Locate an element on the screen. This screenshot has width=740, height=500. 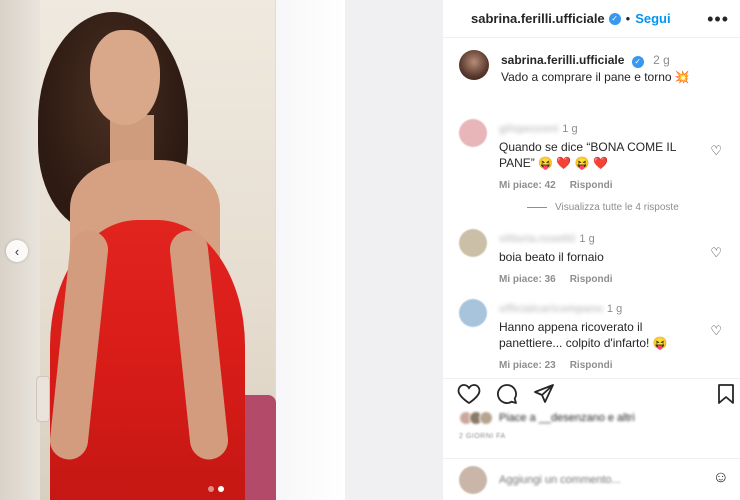
replies-line is located at coordinates (537, 207).